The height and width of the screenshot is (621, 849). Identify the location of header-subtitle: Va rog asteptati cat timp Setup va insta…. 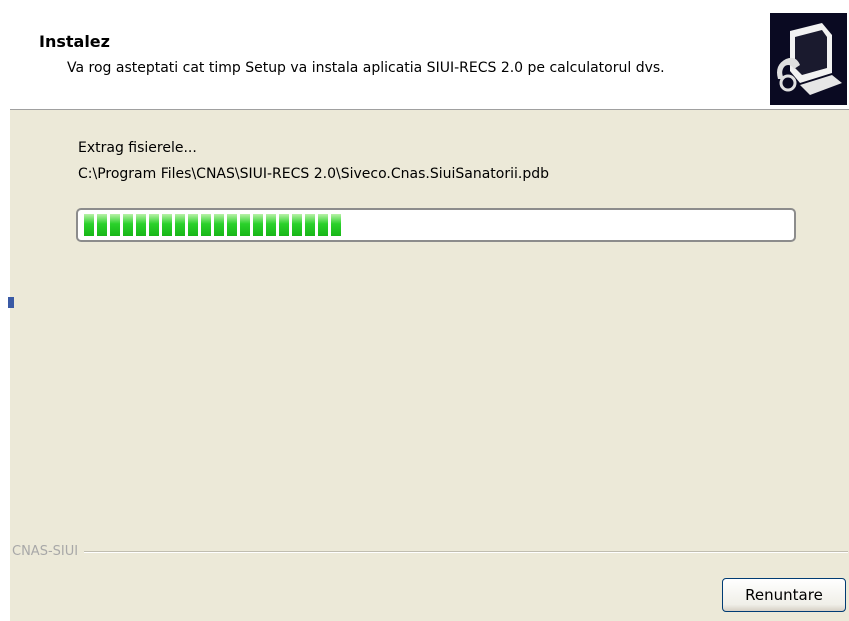
(366, 68).